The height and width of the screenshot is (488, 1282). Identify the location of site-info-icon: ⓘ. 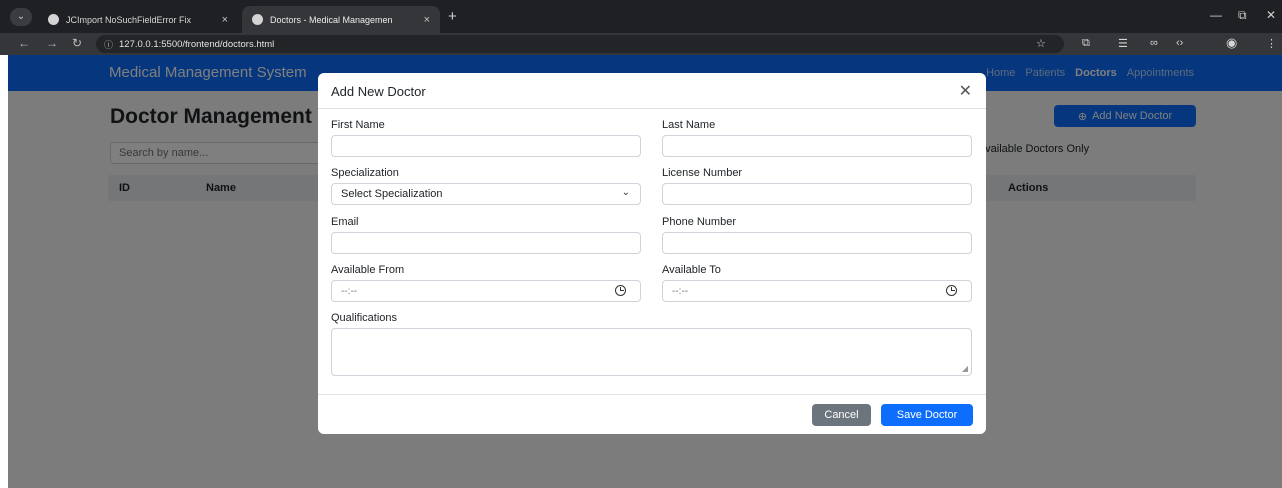
(108, 44).